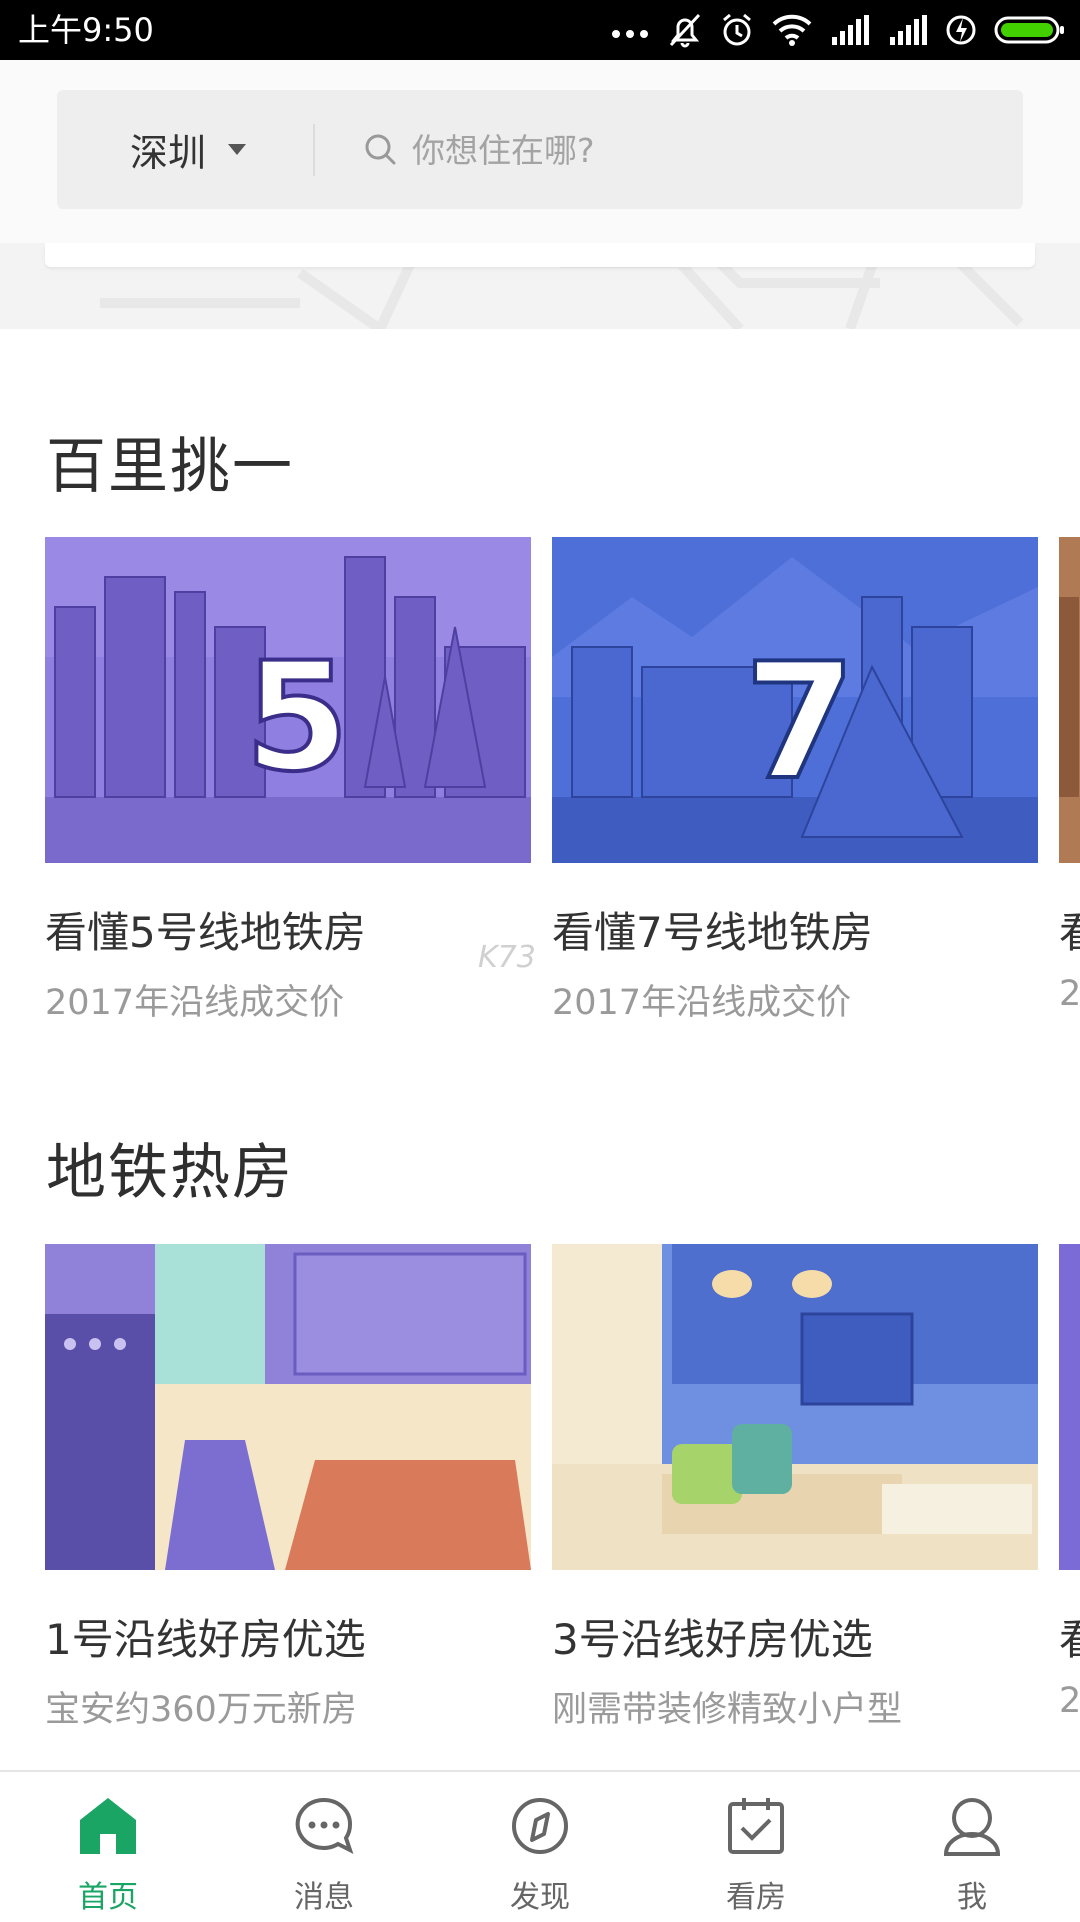  I want to click on wifi-icon, so click(792, 30).